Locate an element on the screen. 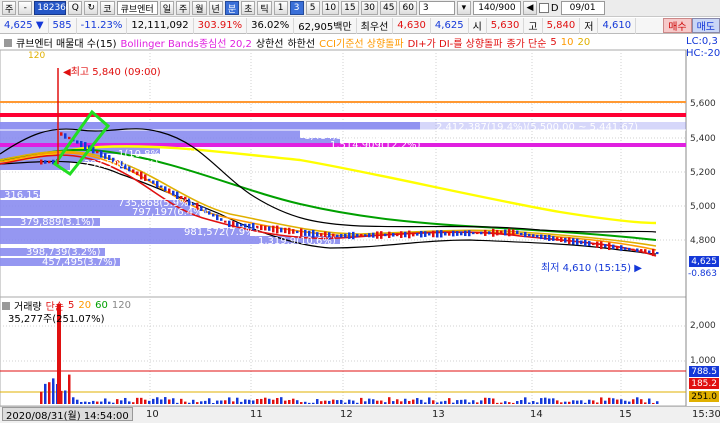 The height and width of the screenshot is (423, 720). low-label: 저 is located at coordinates (589, 25).